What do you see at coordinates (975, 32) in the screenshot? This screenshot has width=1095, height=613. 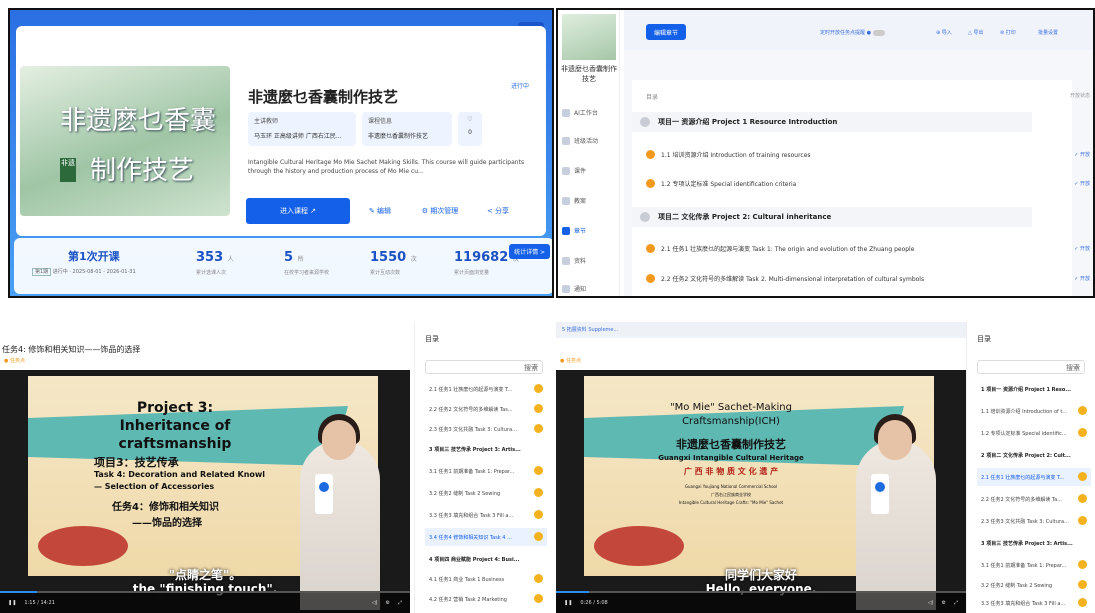 I see `export-button: △ 导出` at bounding box center [975, 32].